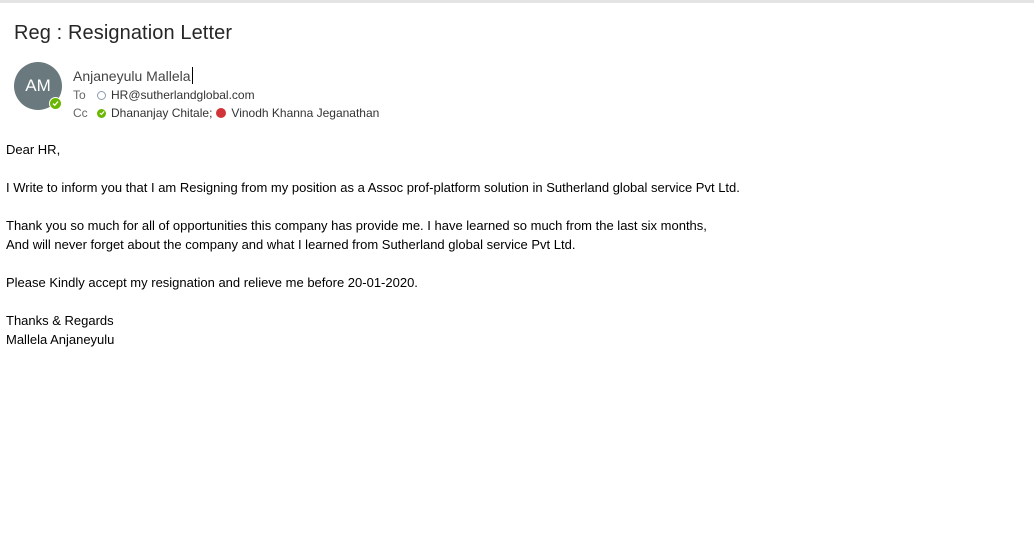  Describe the element at coordinates (517, 1) in the screenshot. I see `top-divider` at that location.